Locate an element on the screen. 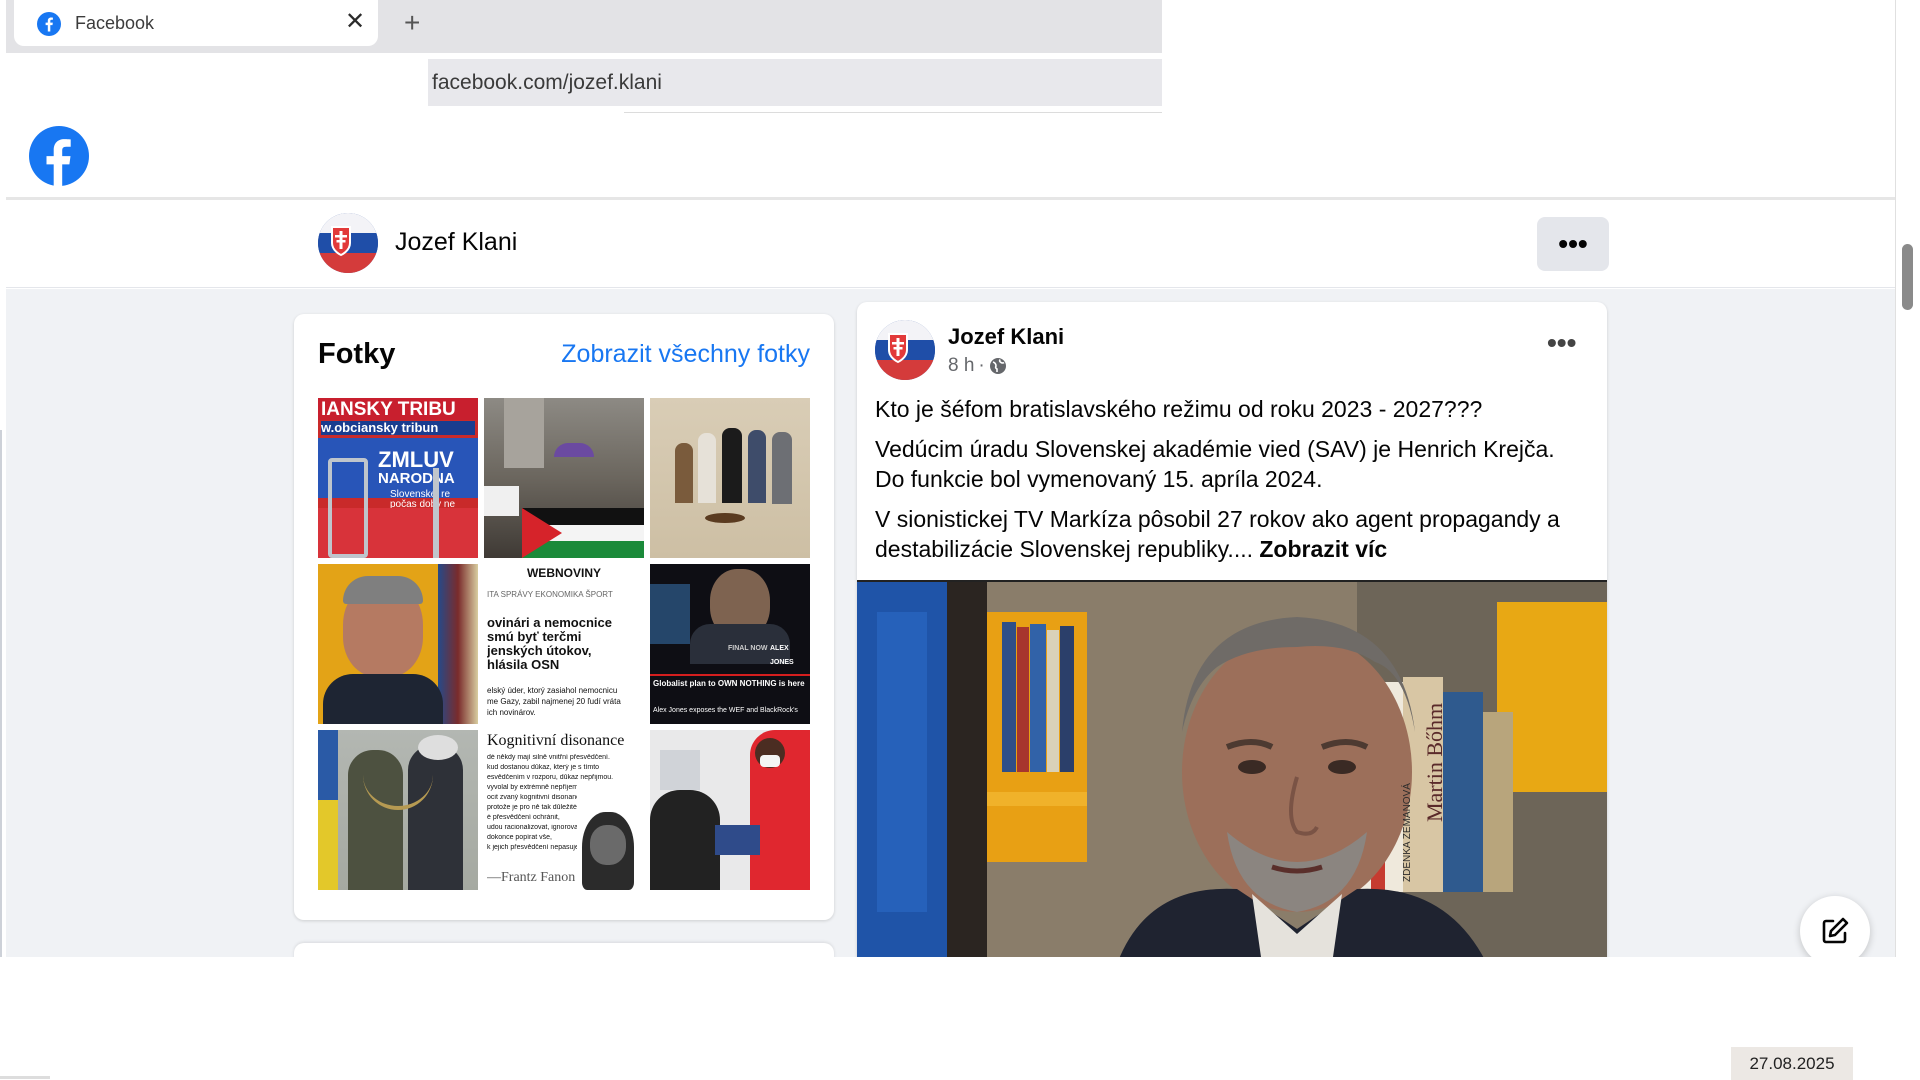  photo-caption: hlásila OSN is located at coordinates (523, 665).